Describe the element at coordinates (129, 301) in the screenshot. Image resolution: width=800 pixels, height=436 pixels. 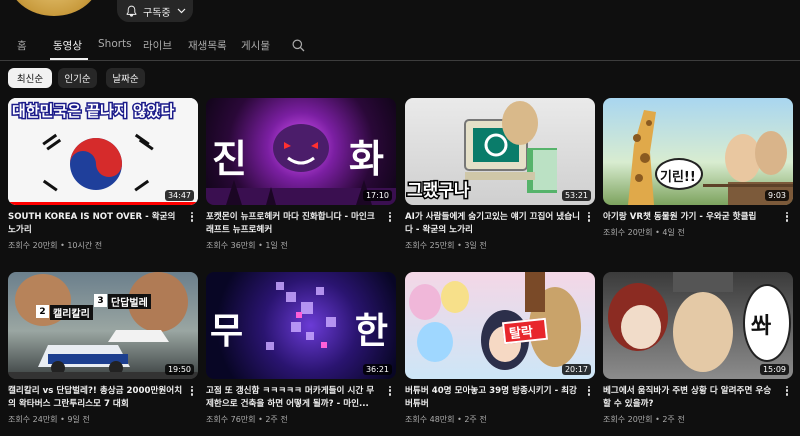
I see `thumbnail-caption-b: 단답벌레` at that location.